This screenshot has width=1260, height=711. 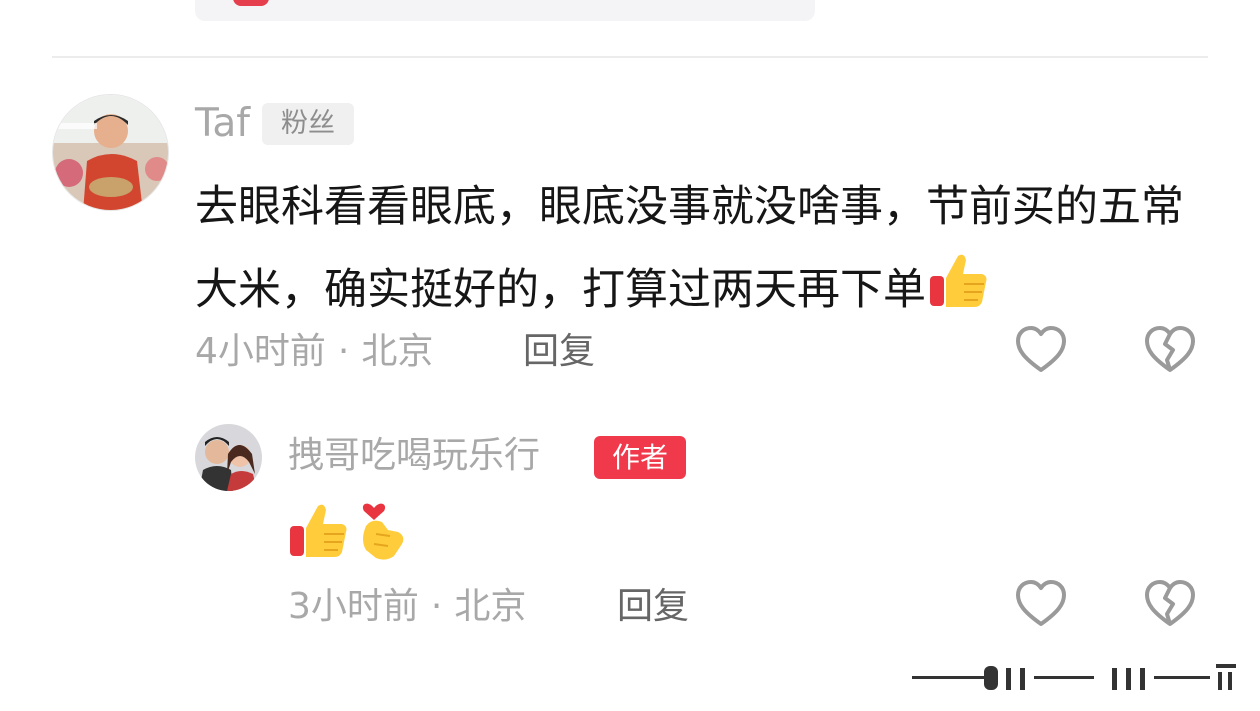 I want to click on avatar-image, so click(x=110, y=152).